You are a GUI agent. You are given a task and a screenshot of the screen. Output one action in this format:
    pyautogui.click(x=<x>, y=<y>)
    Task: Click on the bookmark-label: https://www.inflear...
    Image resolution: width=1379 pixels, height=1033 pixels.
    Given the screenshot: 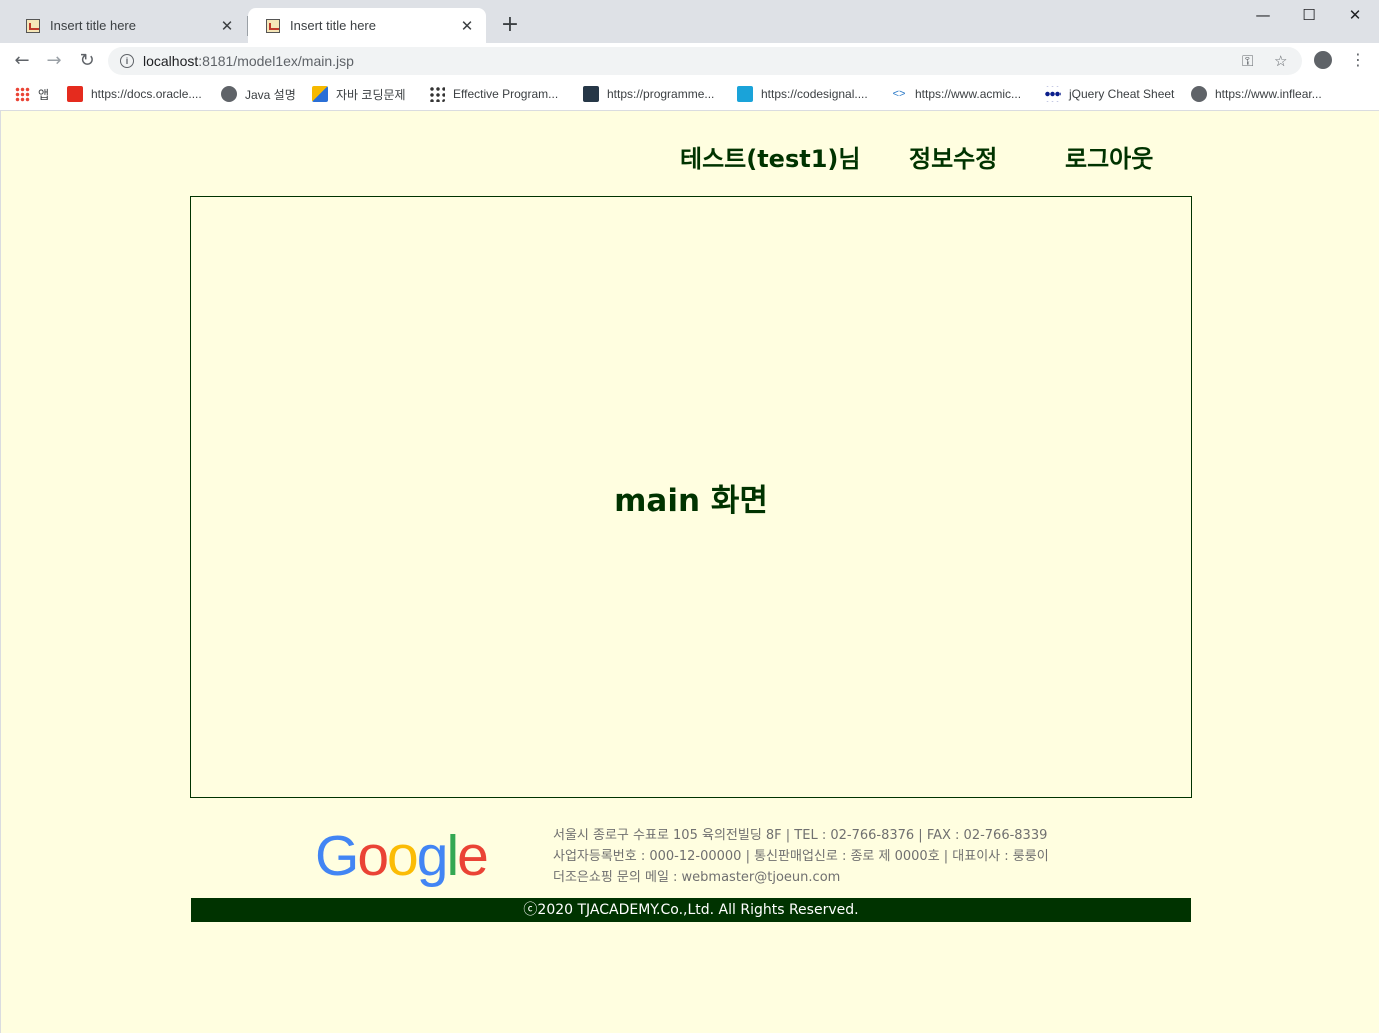 What is the action you would take?
    pyautogui.click(x=1268, y=94)
    